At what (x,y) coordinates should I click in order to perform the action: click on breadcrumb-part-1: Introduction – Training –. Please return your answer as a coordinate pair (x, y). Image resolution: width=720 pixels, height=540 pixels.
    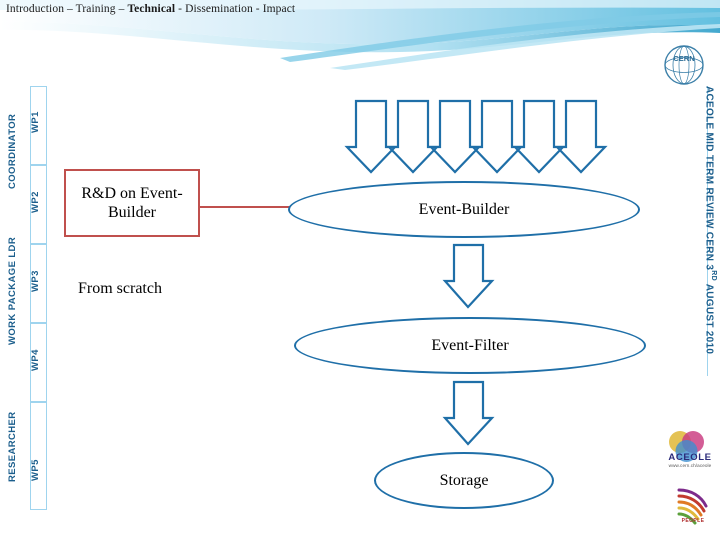
    Looking at the image, I should click on (67, 9).